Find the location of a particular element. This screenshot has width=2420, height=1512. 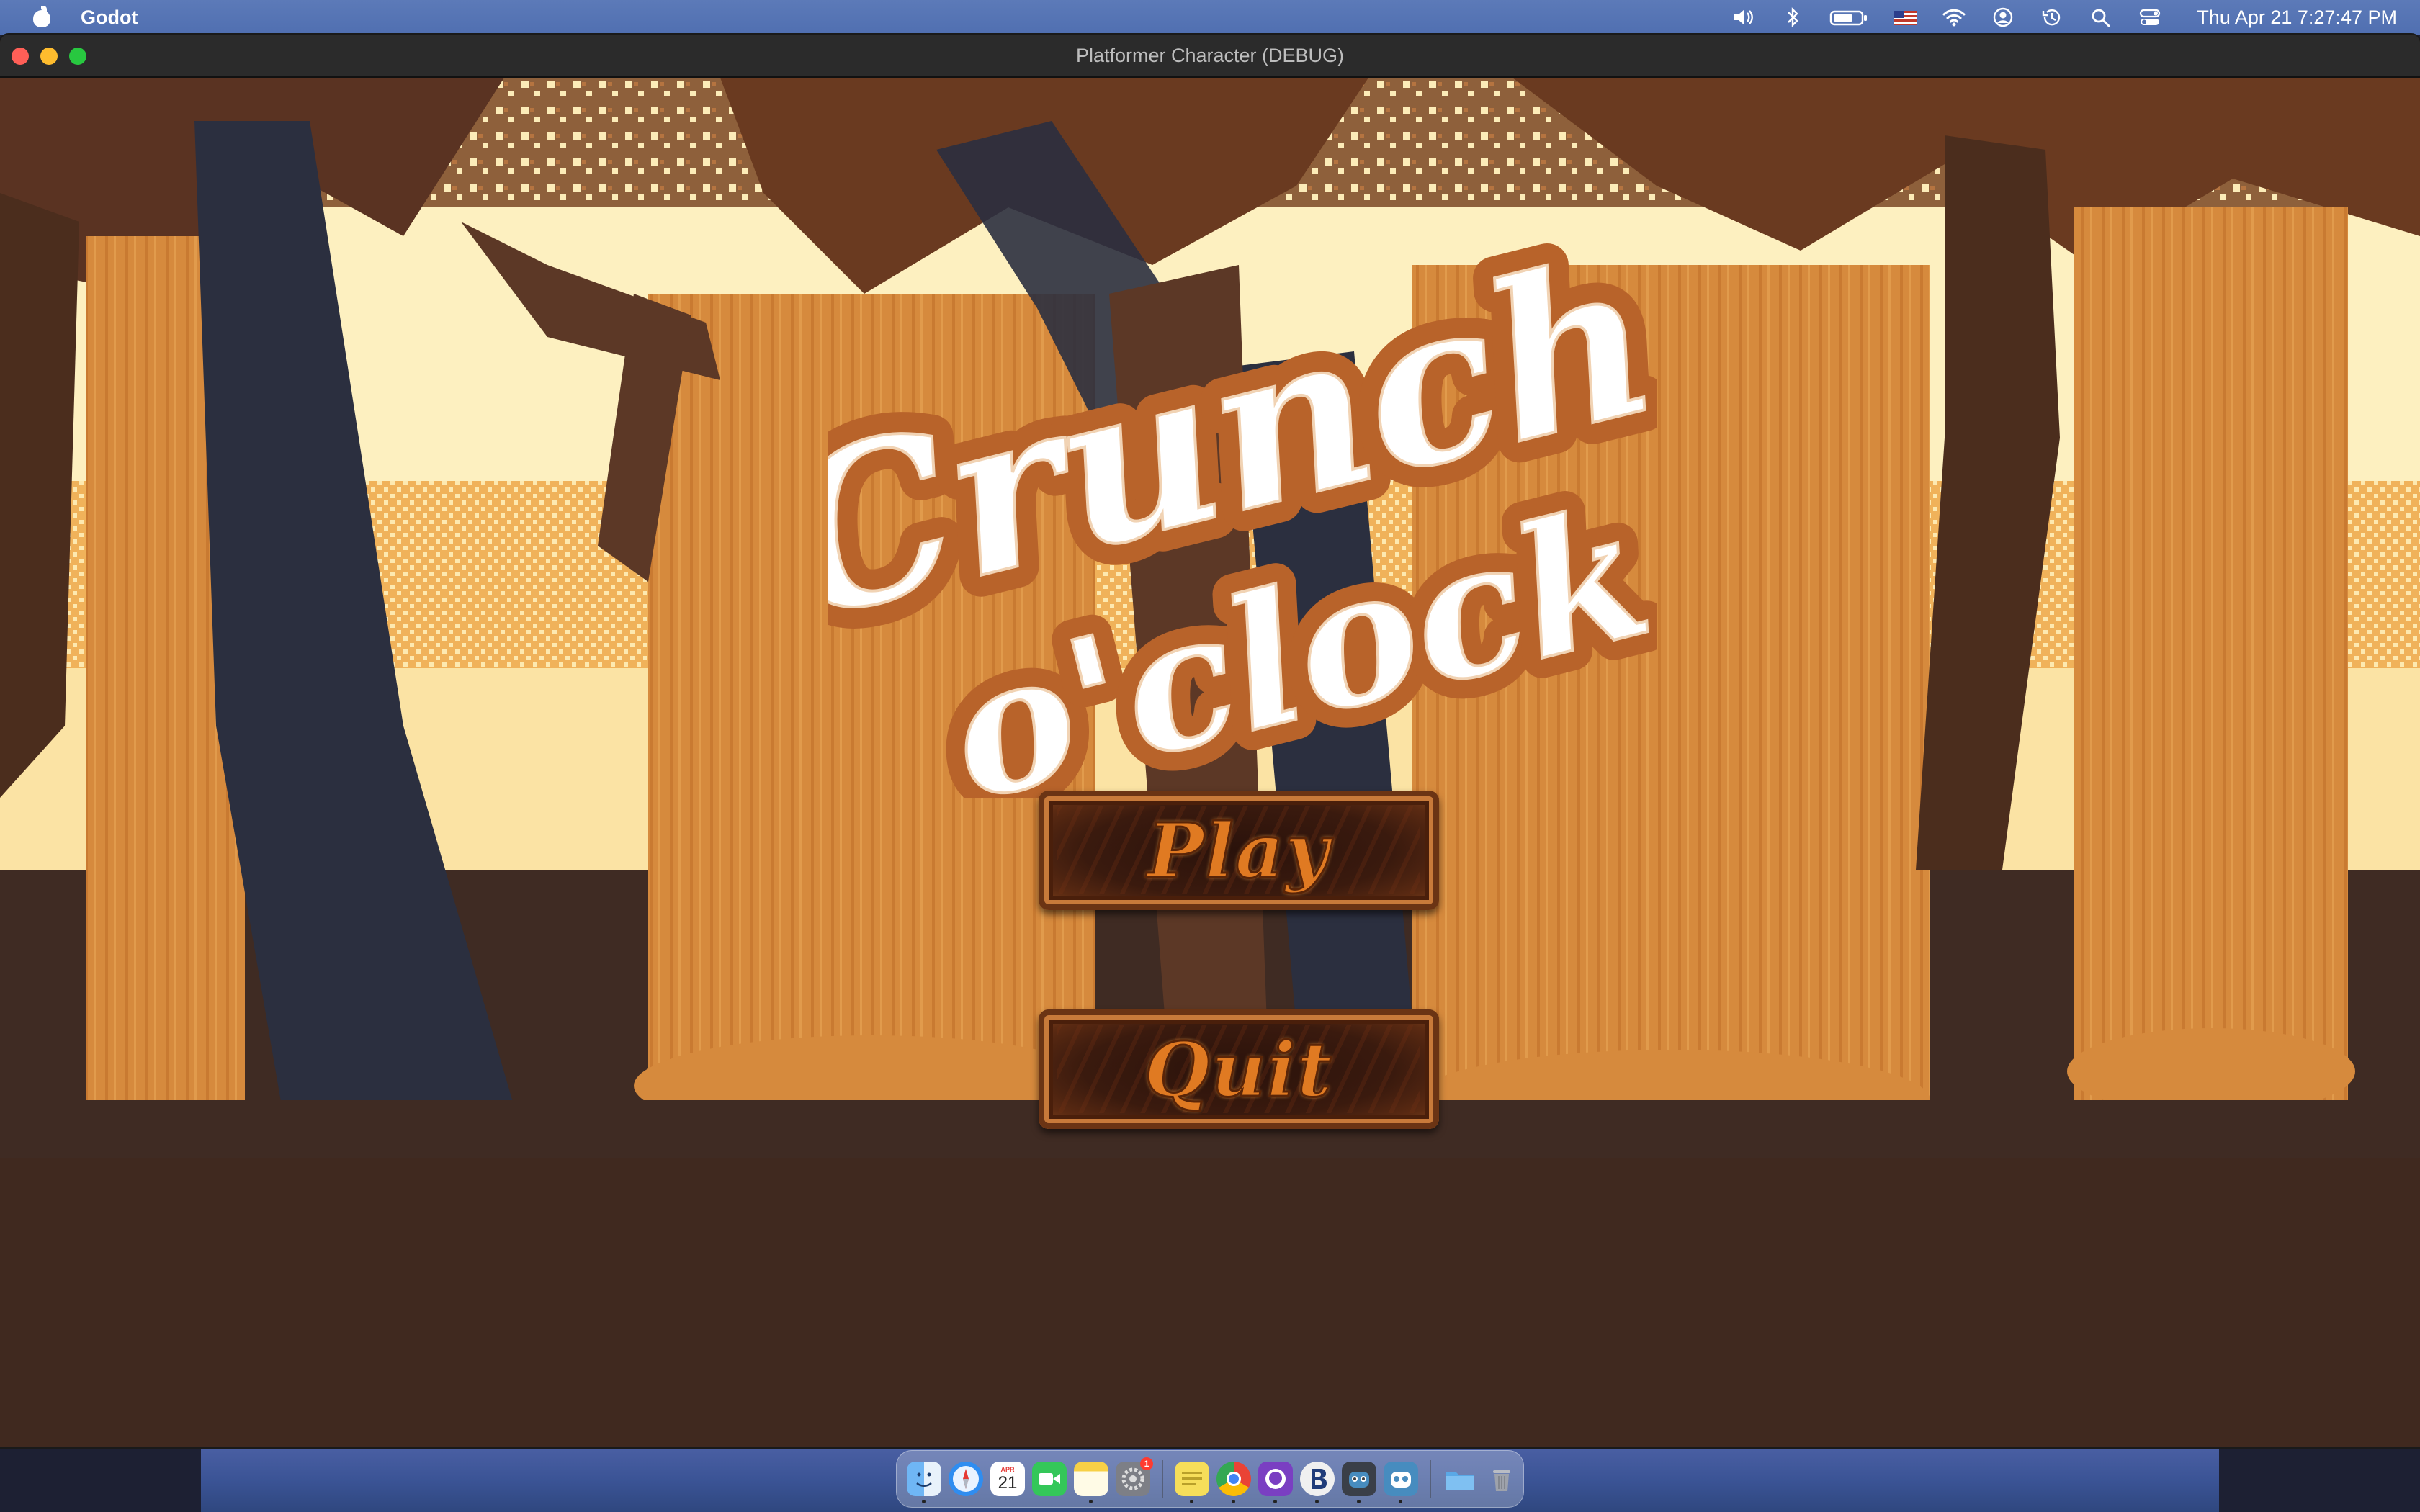

dock: APR 21 1 is located at coordinates (1210, 1479).